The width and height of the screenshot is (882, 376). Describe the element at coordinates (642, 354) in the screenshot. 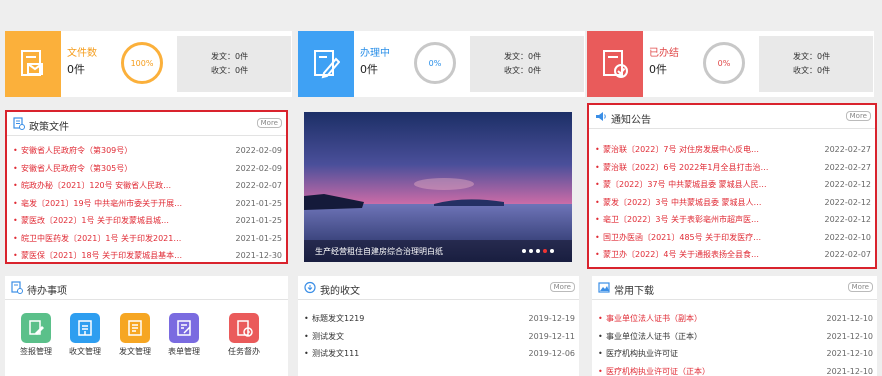

I see `item-title: 医疗机构执业许可证` at that location.